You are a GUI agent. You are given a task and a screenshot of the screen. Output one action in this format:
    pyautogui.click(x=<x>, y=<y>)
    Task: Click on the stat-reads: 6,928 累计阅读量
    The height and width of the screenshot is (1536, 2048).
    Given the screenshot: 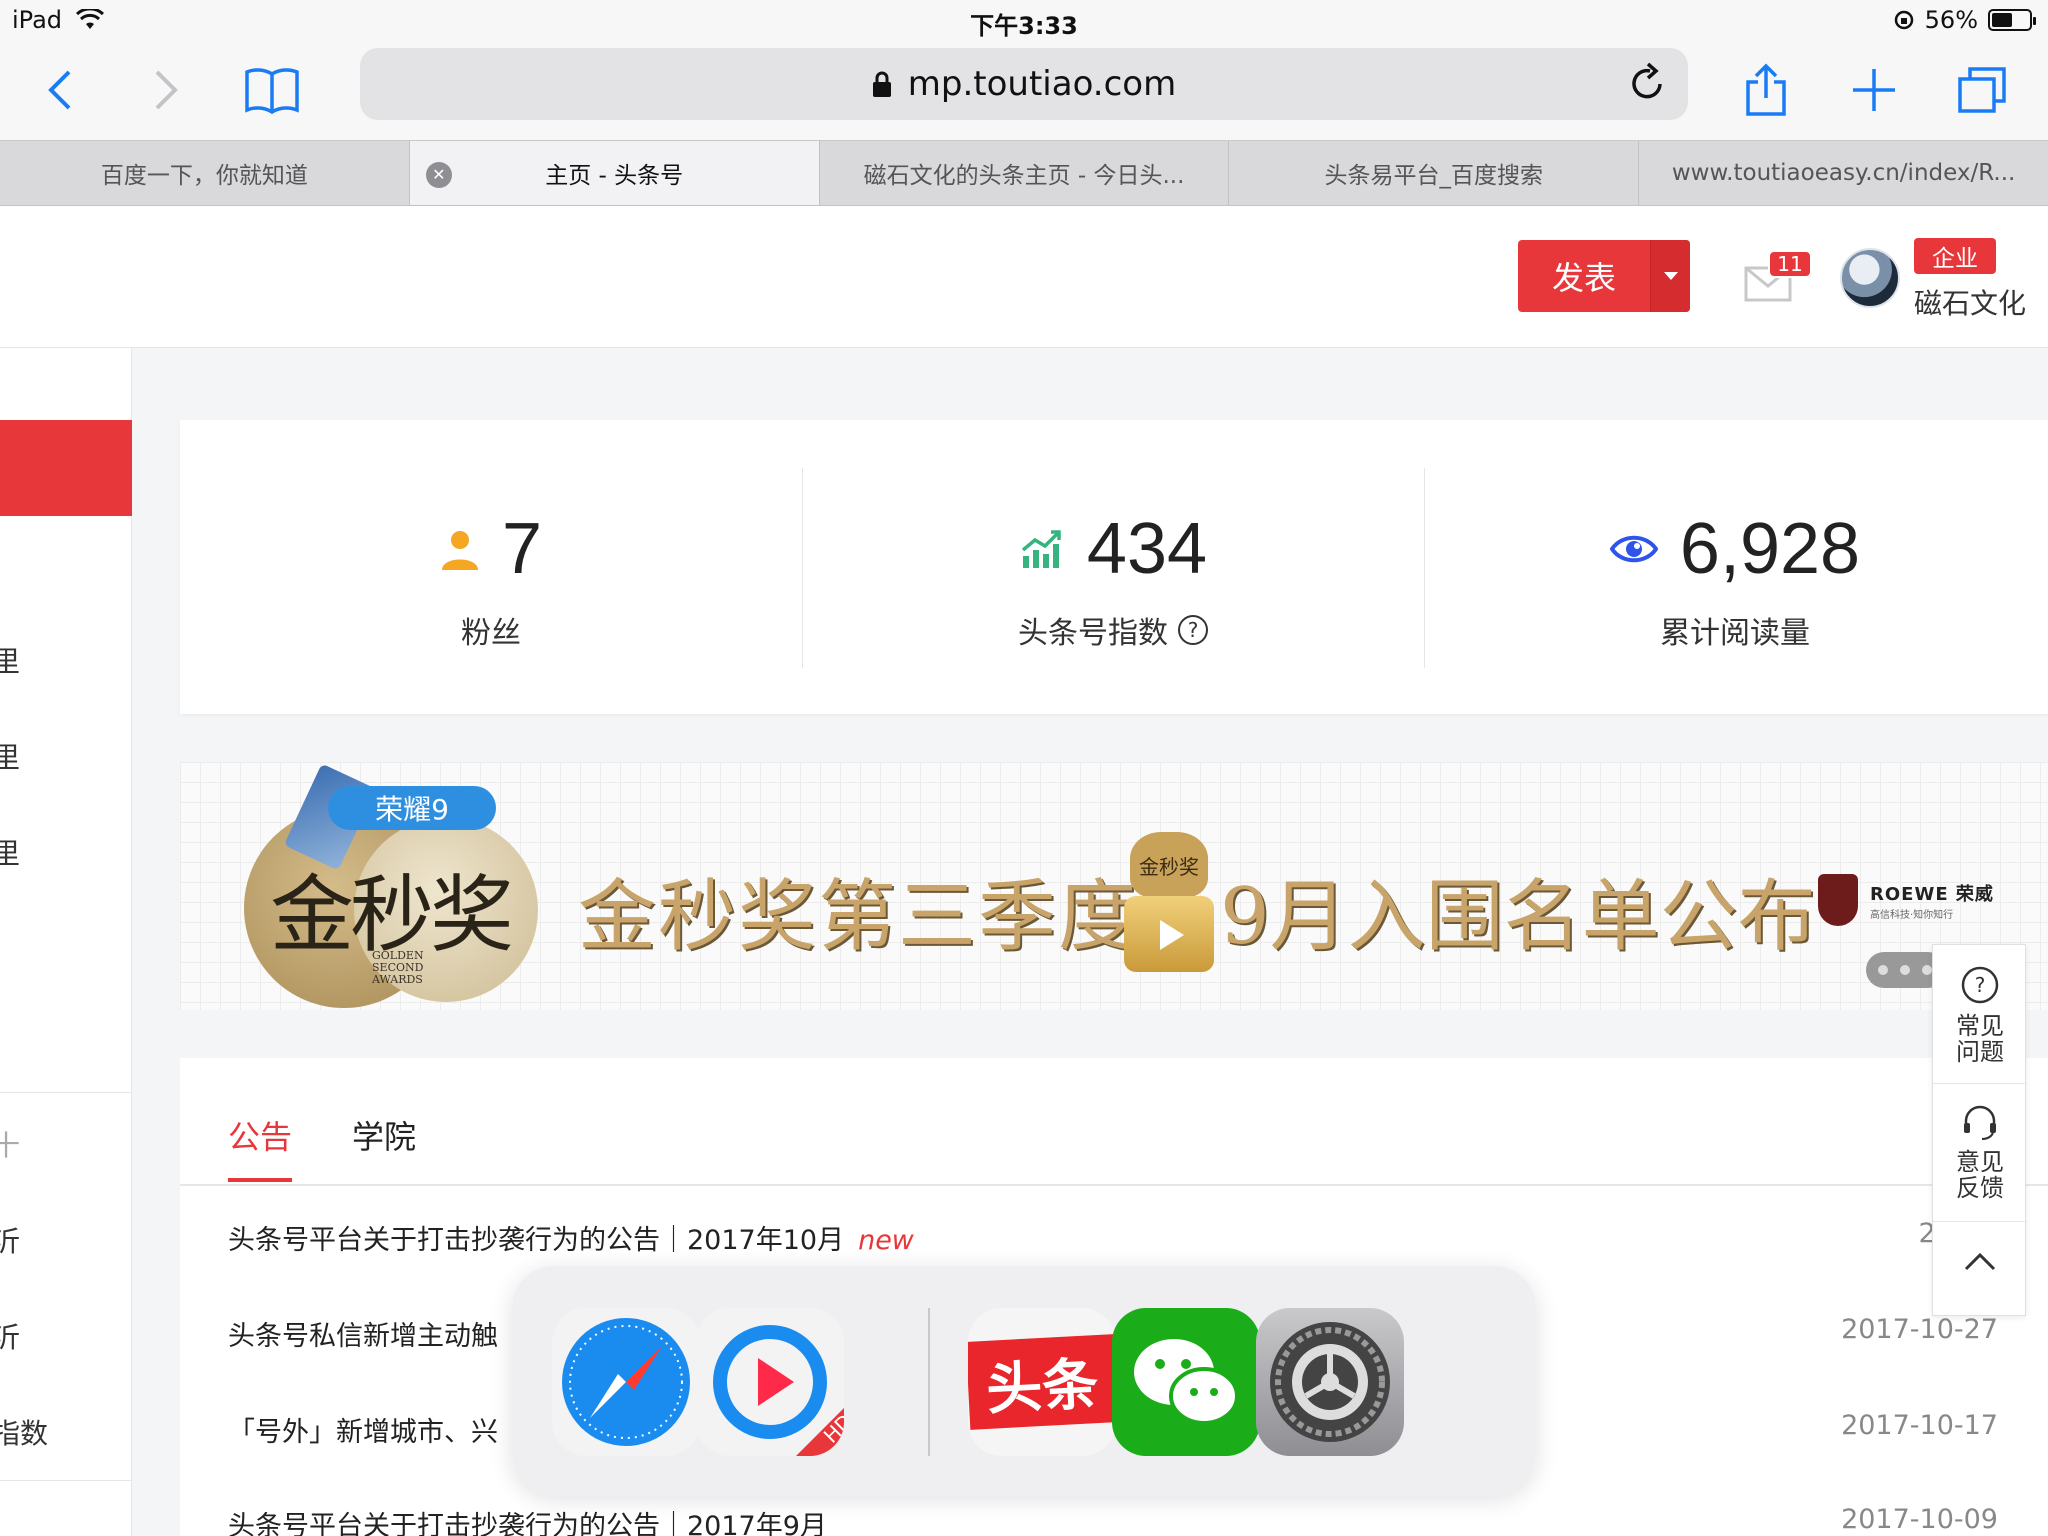 What is the action you would take?
    pyautogui.click(x=1735, y=567)
    